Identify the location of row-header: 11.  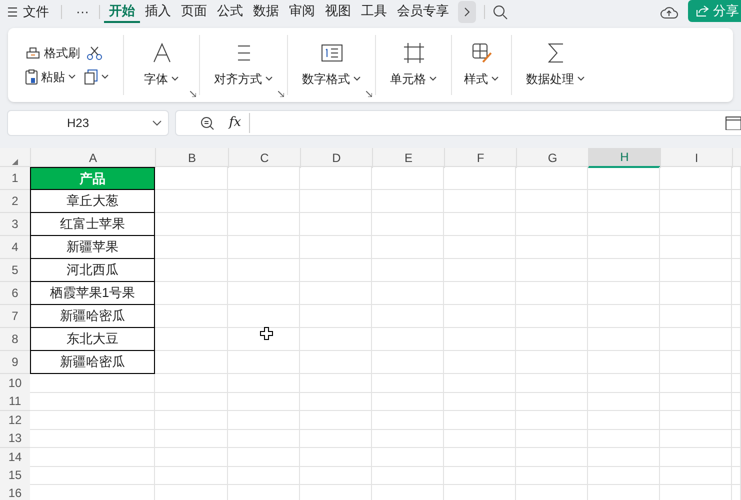
(15, 402).